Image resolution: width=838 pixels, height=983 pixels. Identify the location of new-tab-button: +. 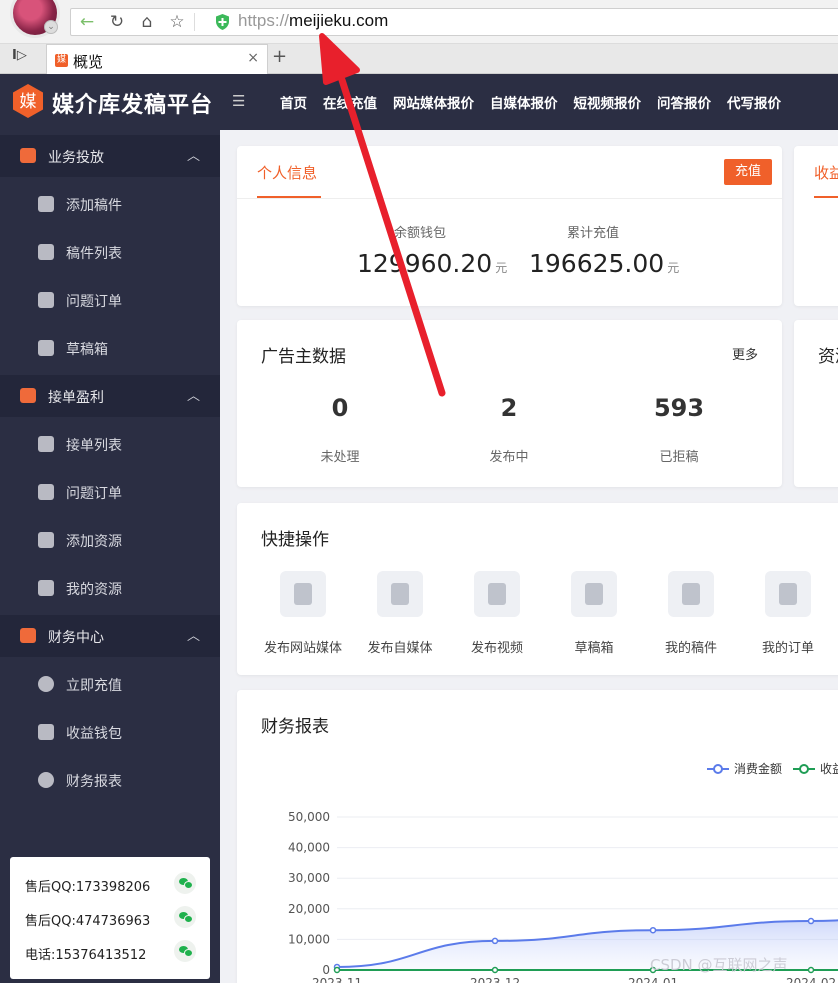
(279, 56).